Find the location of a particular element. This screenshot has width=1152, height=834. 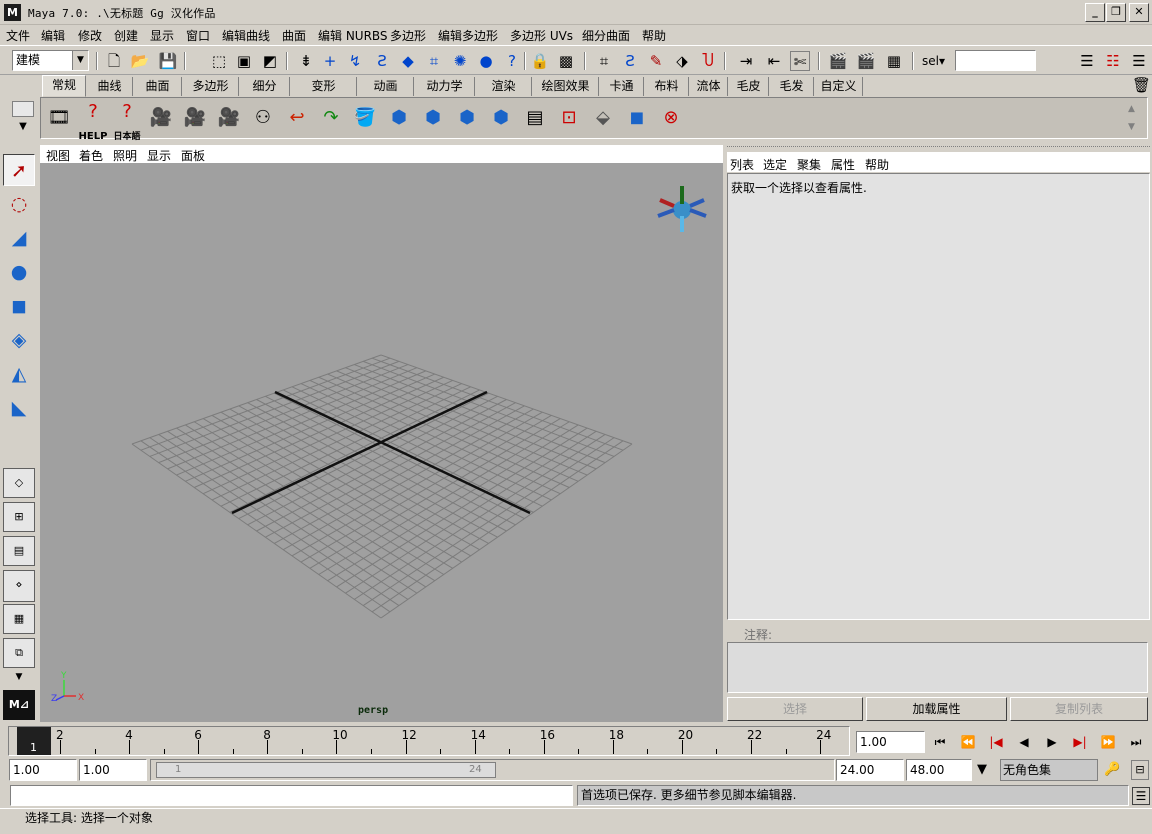

bend-icon: ↩ is located at coordinates (297, 118).